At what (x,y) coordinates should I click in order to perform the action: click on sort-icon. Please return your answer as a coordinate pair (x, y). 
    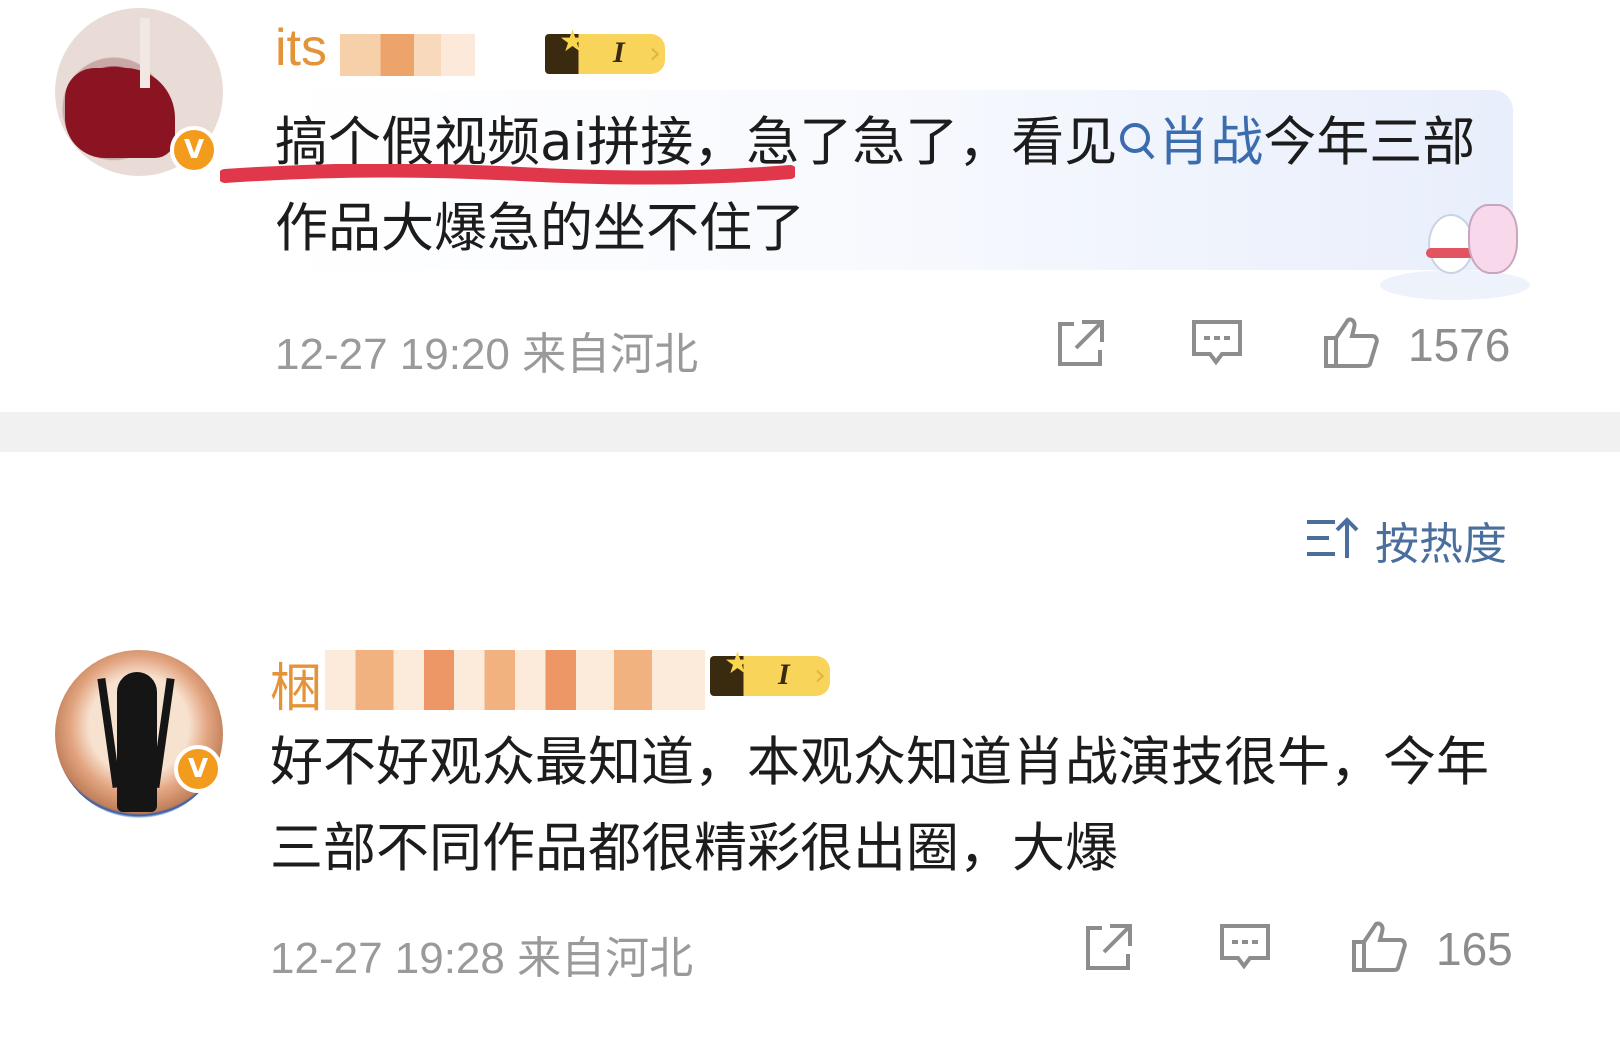
    Looking at the image, I should click on (1333, 537).